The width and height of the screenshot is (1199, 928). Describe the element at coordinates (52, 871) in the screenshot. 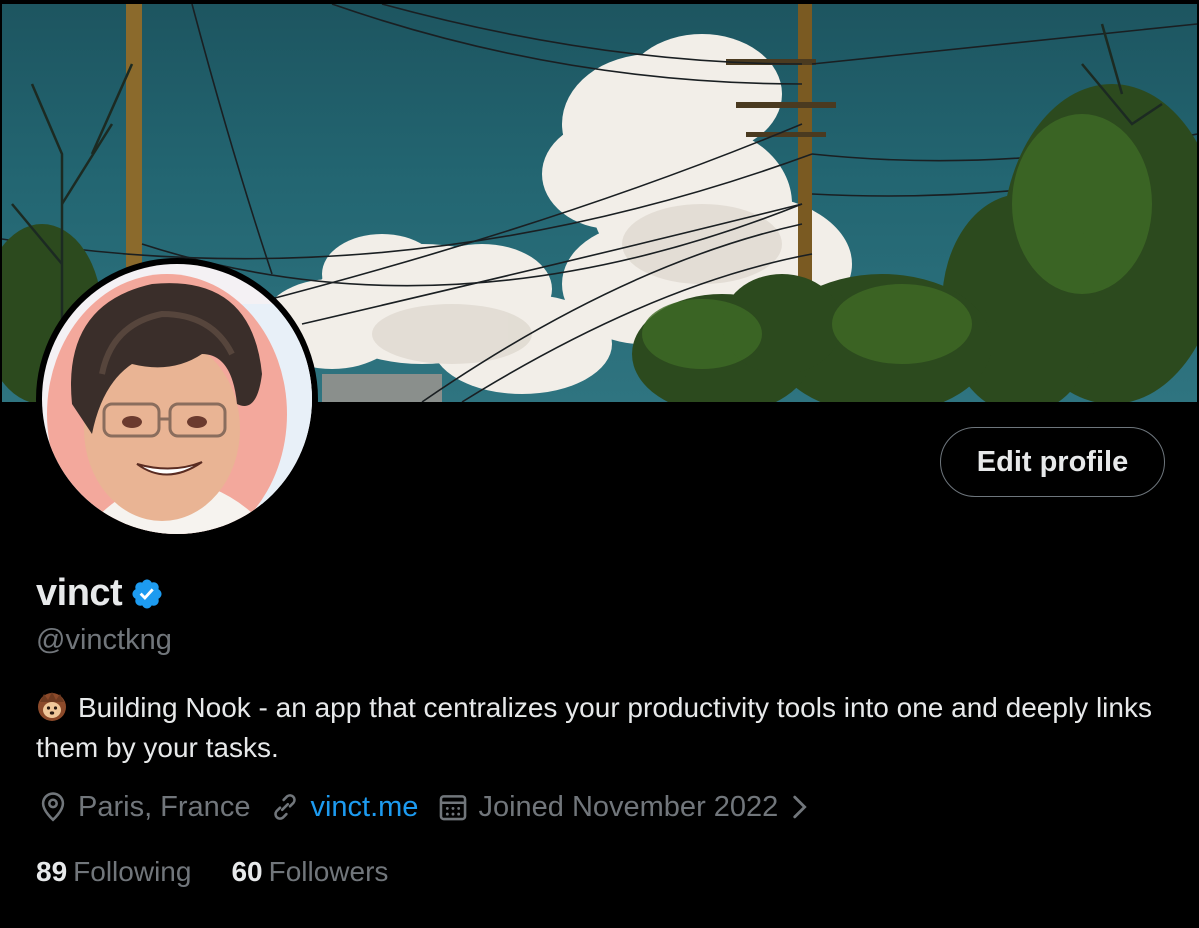

I see `following-count: 89` at that location.